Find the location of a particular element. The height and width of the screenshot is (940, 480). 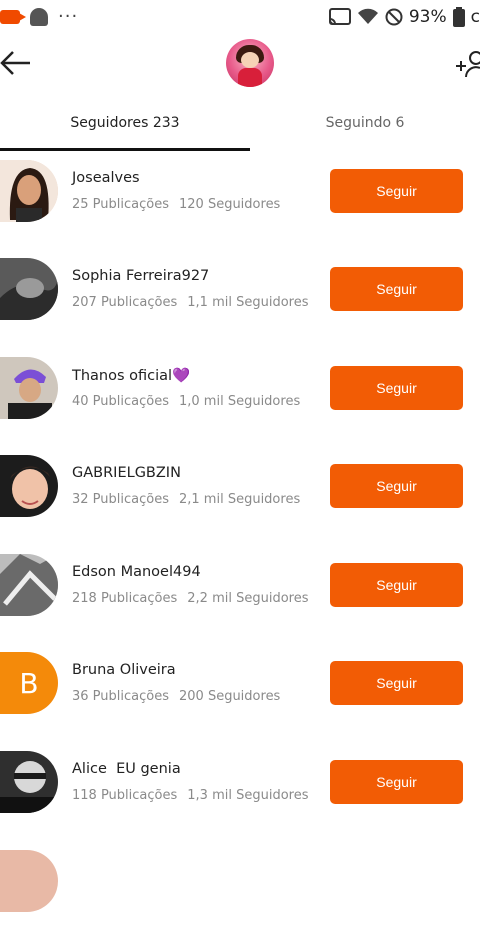

purple-heart-icon: 💜 is located at coordinates (181, 376).